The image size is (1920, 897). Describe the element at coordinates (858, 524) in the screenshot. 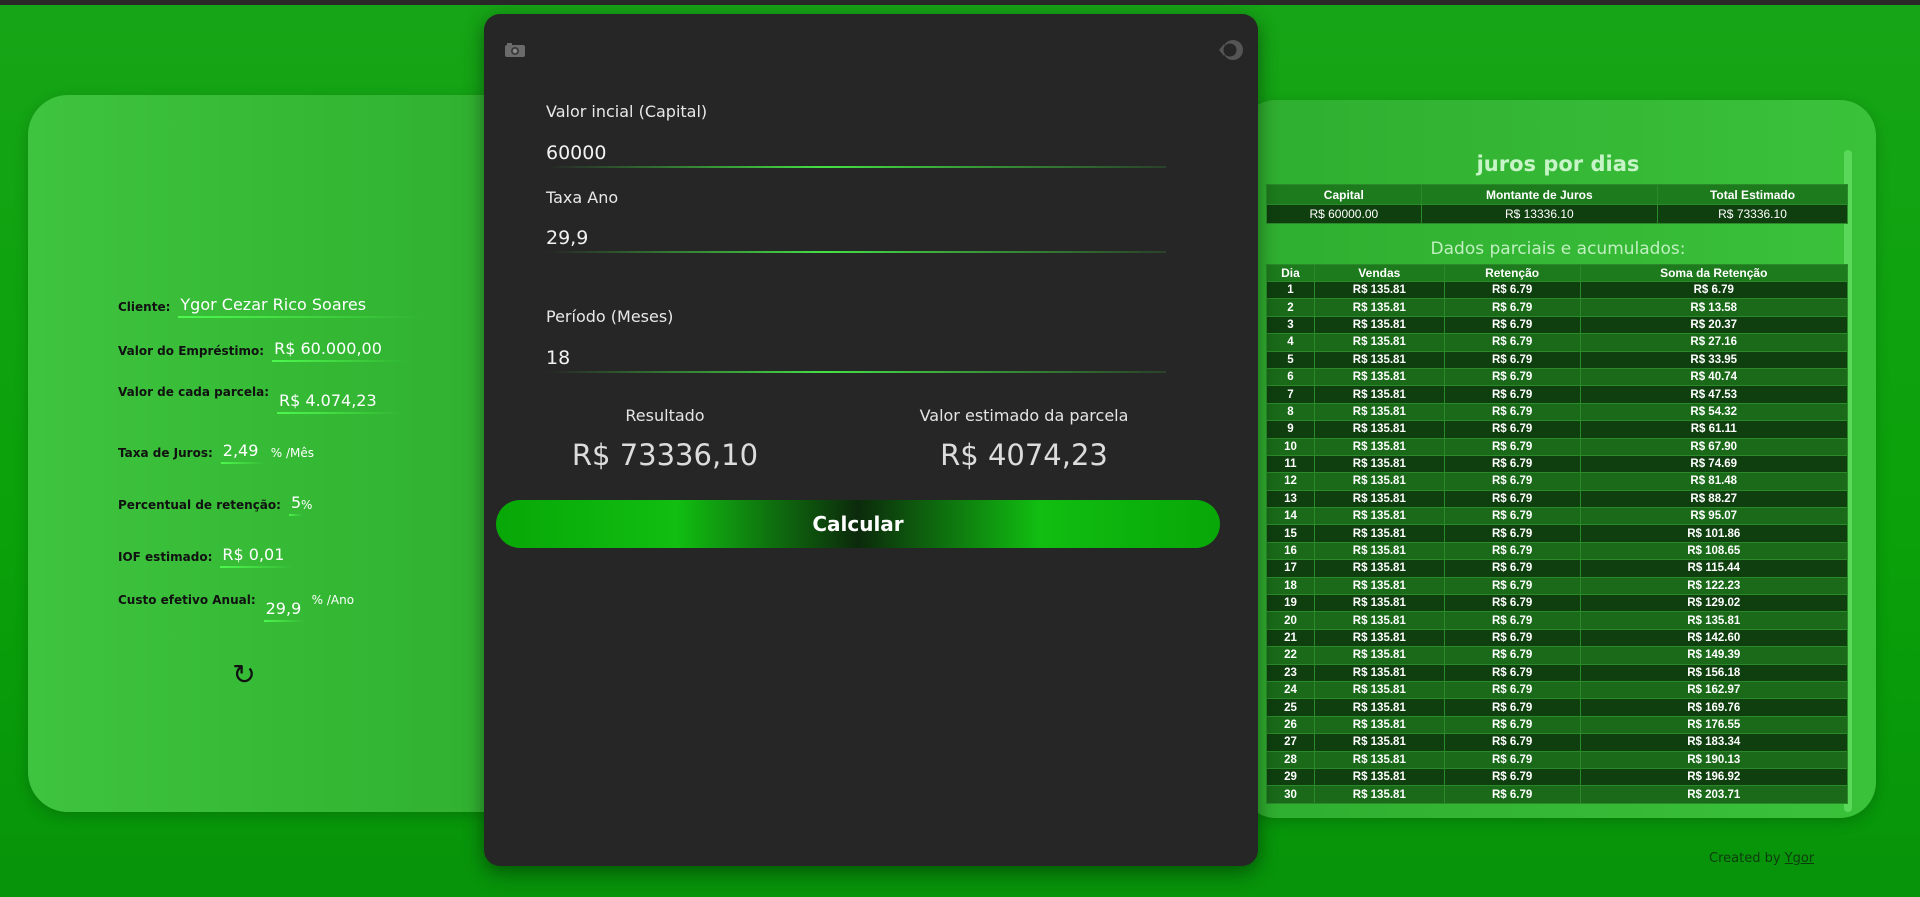

I see `calcular-button: Calcular` at that location.